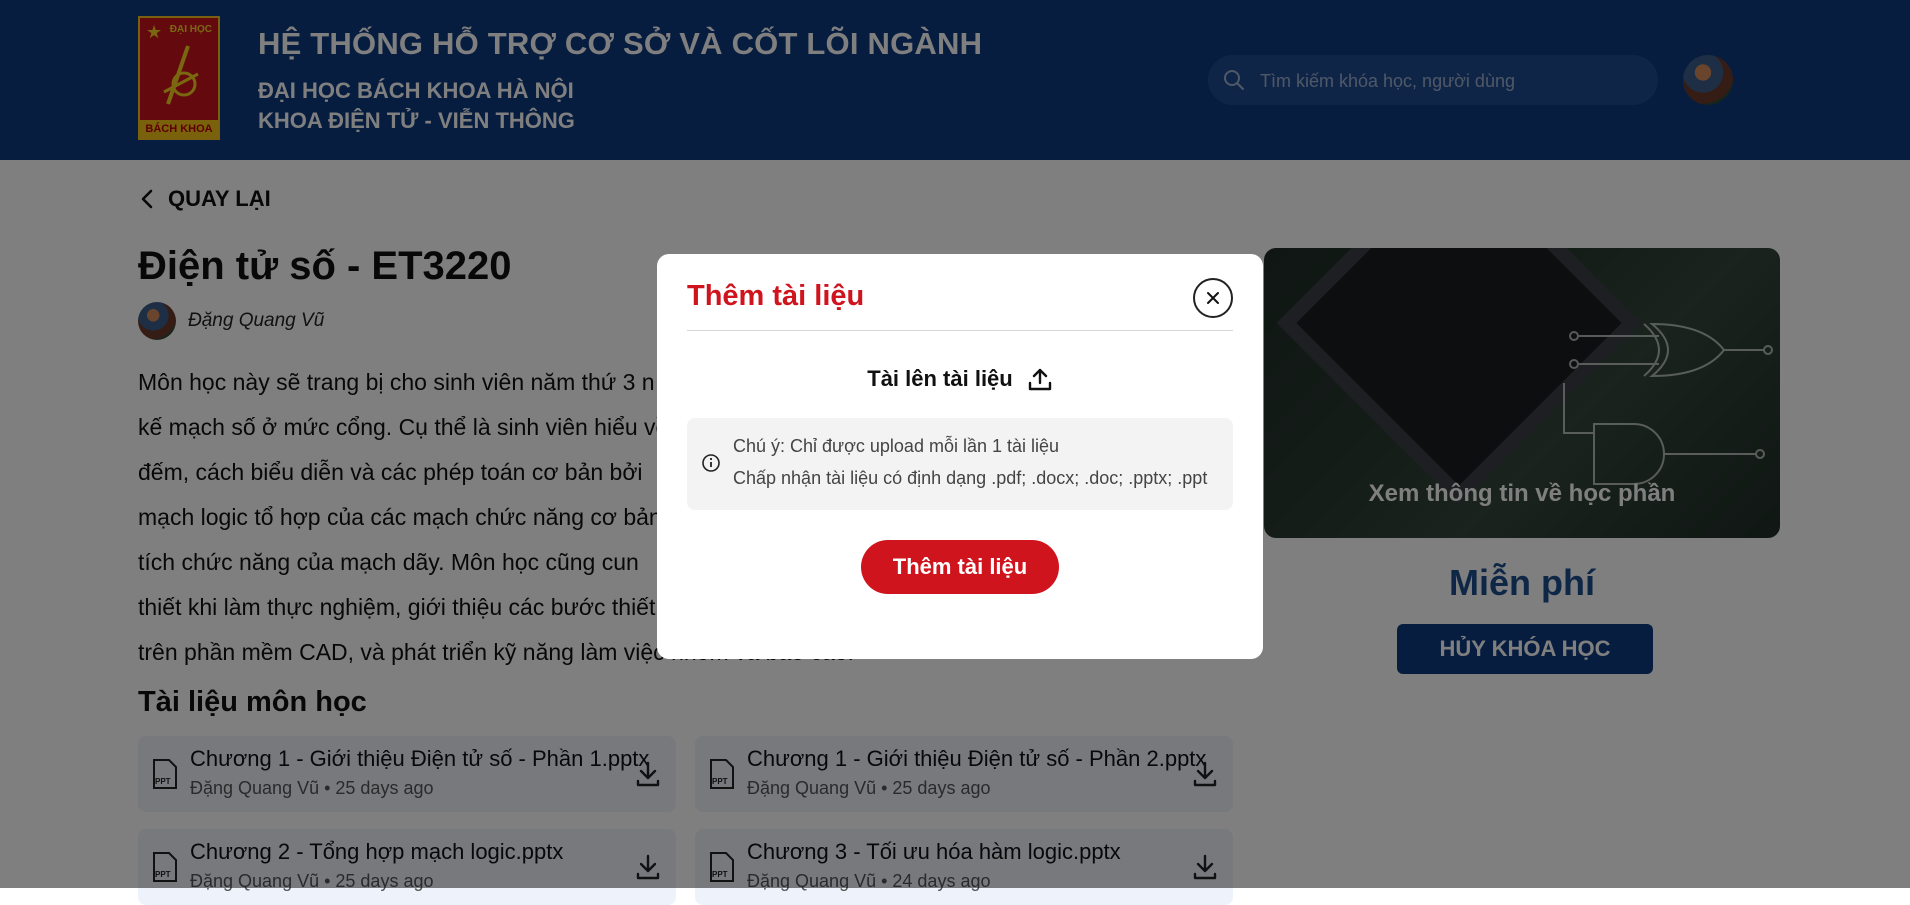 This screenshot has height=905, width=1910. Describe the element at coordinates (776, 296) in the screenshot. I see `modal-title: Thêm tài liệu` at that location.